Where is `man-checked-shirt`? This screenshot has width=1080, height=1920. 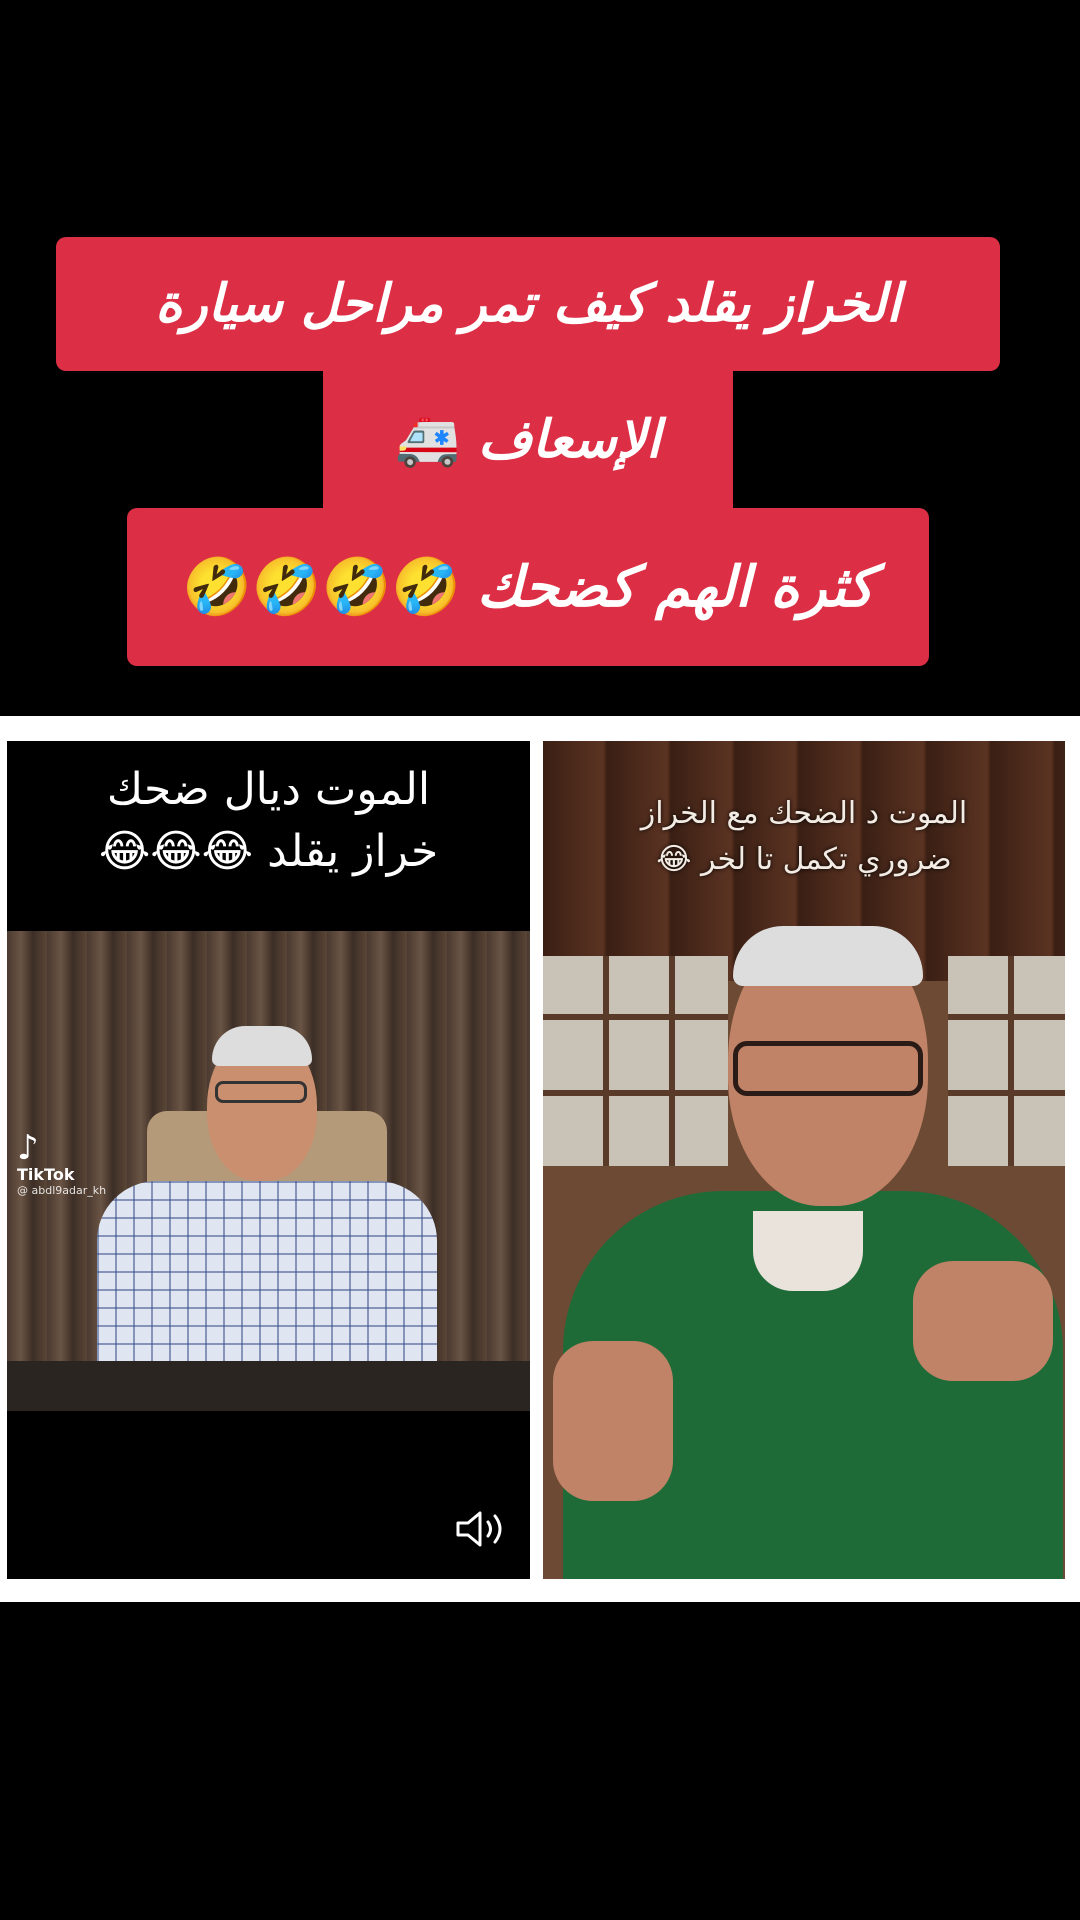 man-checked-shirt is located at coordinates (267, 1281).